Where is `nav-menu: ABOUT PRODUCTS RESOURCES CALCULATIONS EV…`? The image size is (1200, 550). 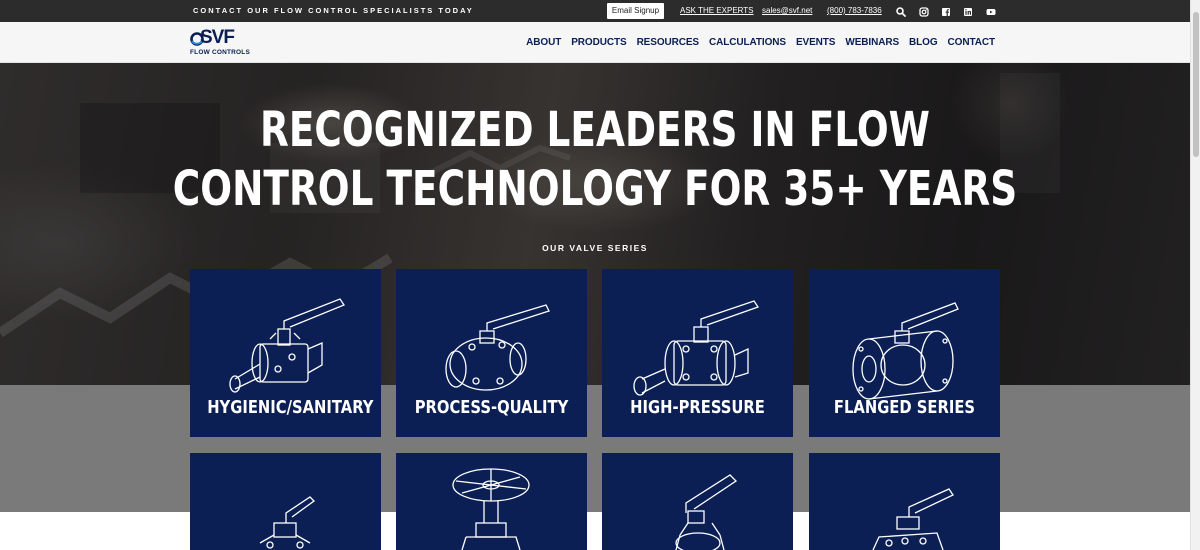 nav-menu: ABOUT PRODUCTS RESOURCES CALCULATIONS EV… is located at coordinates (760, 42).